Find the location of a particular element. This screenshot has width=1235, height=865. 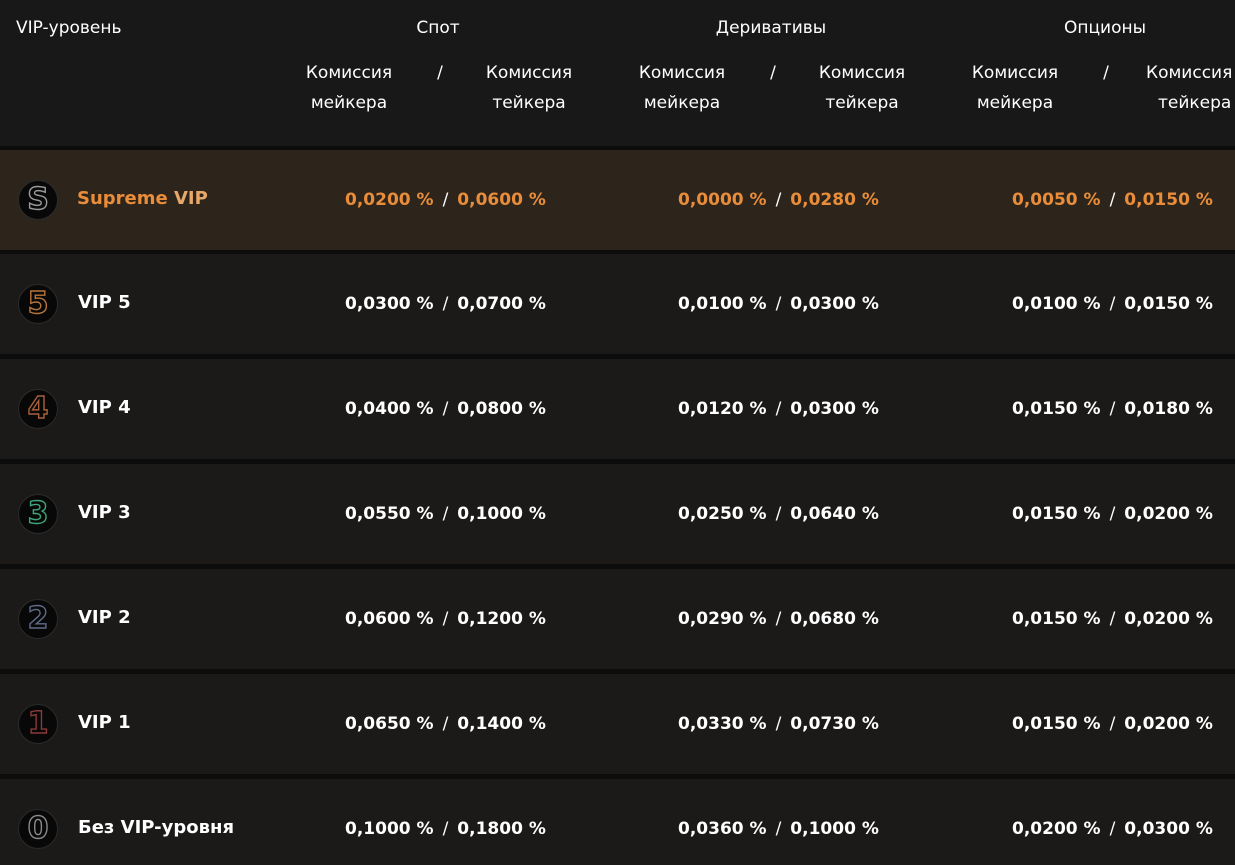

derivatives-fees: 0,0330 %/0,0730 % is located at coordinates (778, 724).